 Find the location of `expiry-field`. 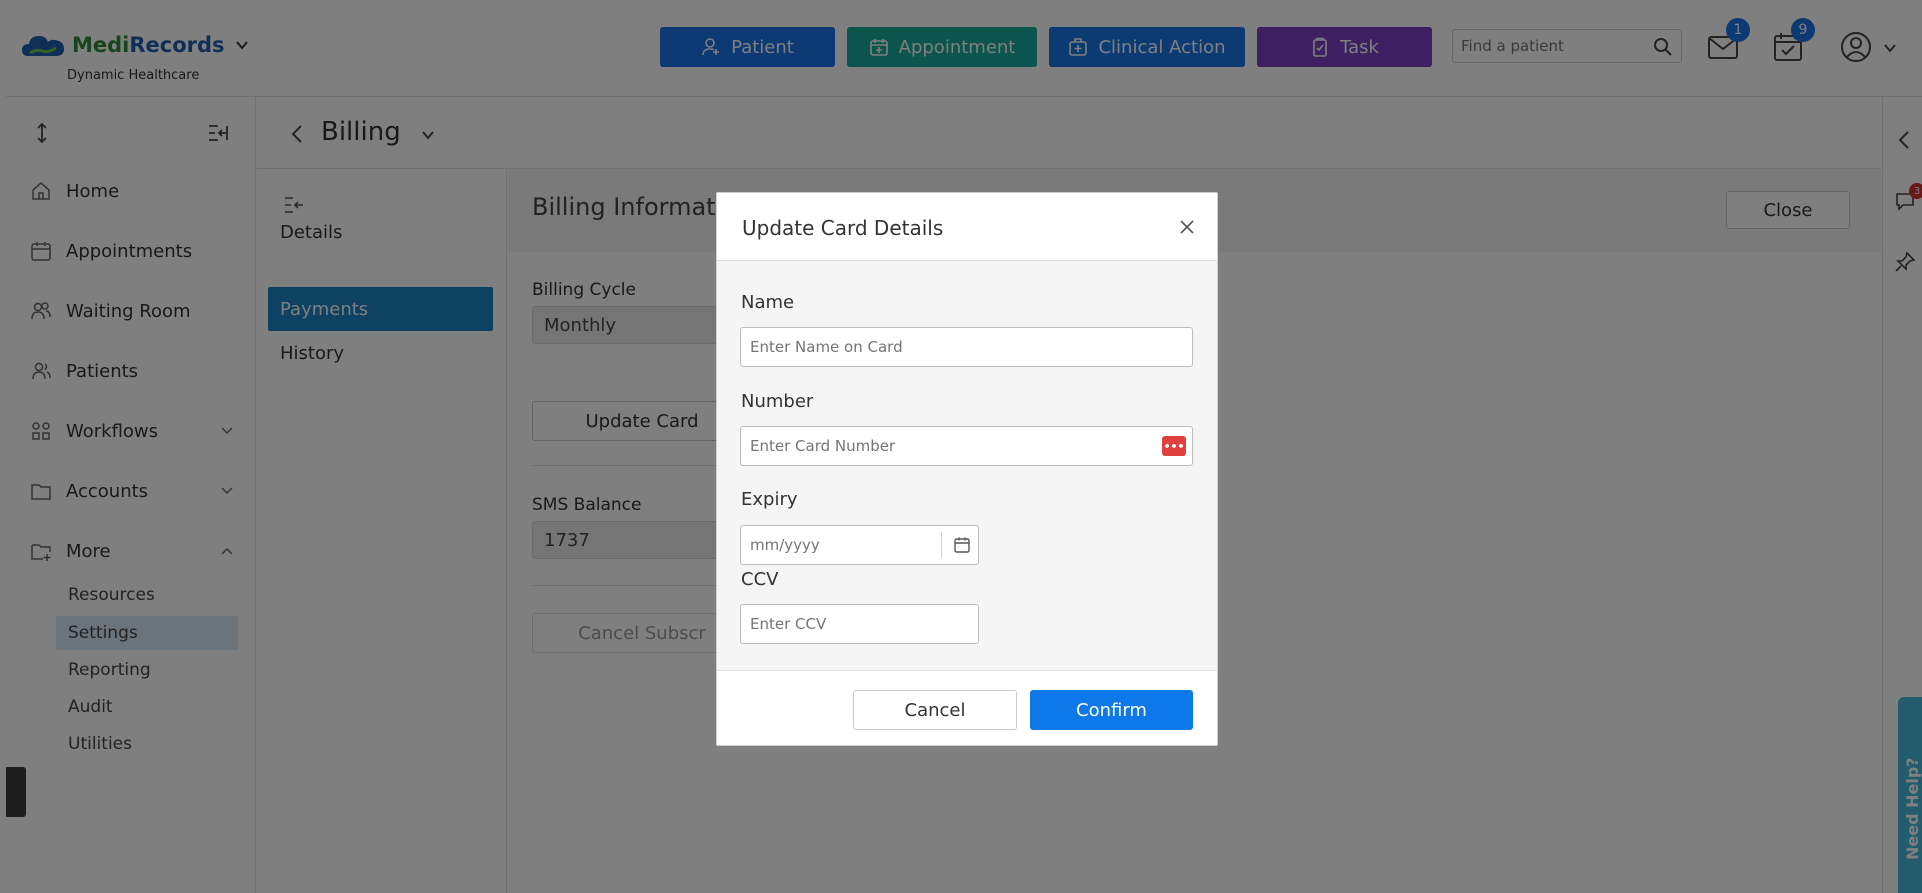

expiry-field is located at coordinates (859, 545).